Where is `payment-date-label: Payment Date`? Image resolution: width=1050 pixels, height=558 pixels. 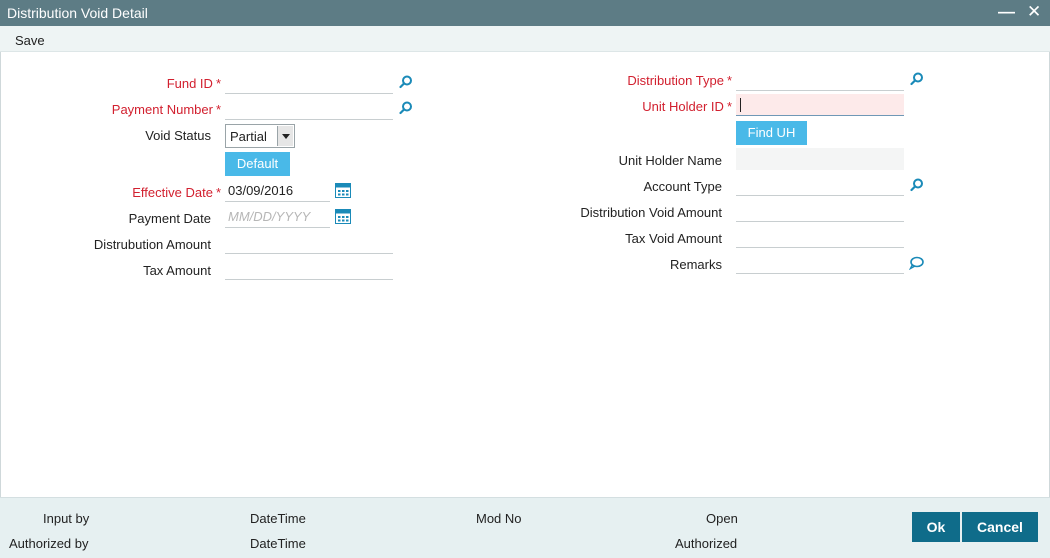 payment-date-label: Payment Date is located at coordinates (169, 218).